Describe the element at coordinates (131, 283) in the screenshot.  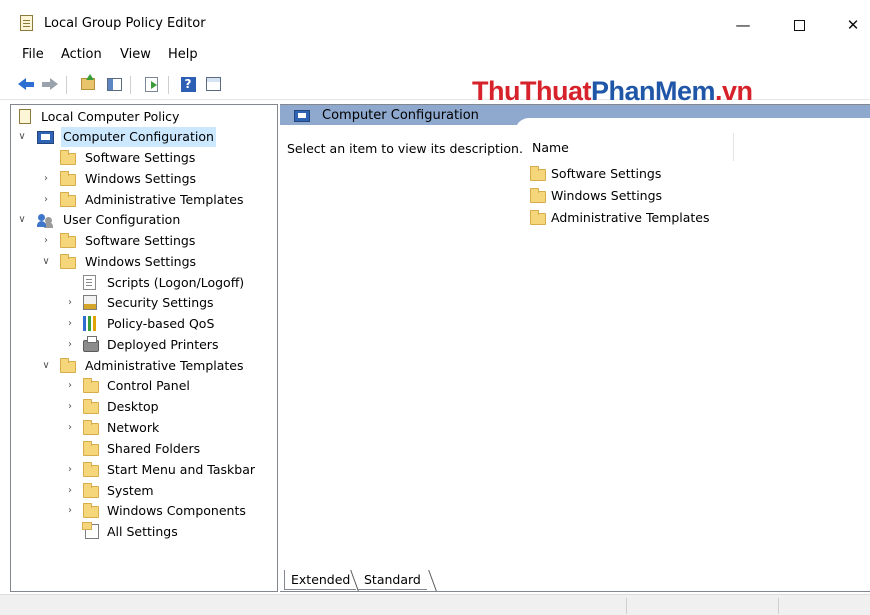
I see `tree-item-scripts: Scripts (Logon/Logoff)` at that location.